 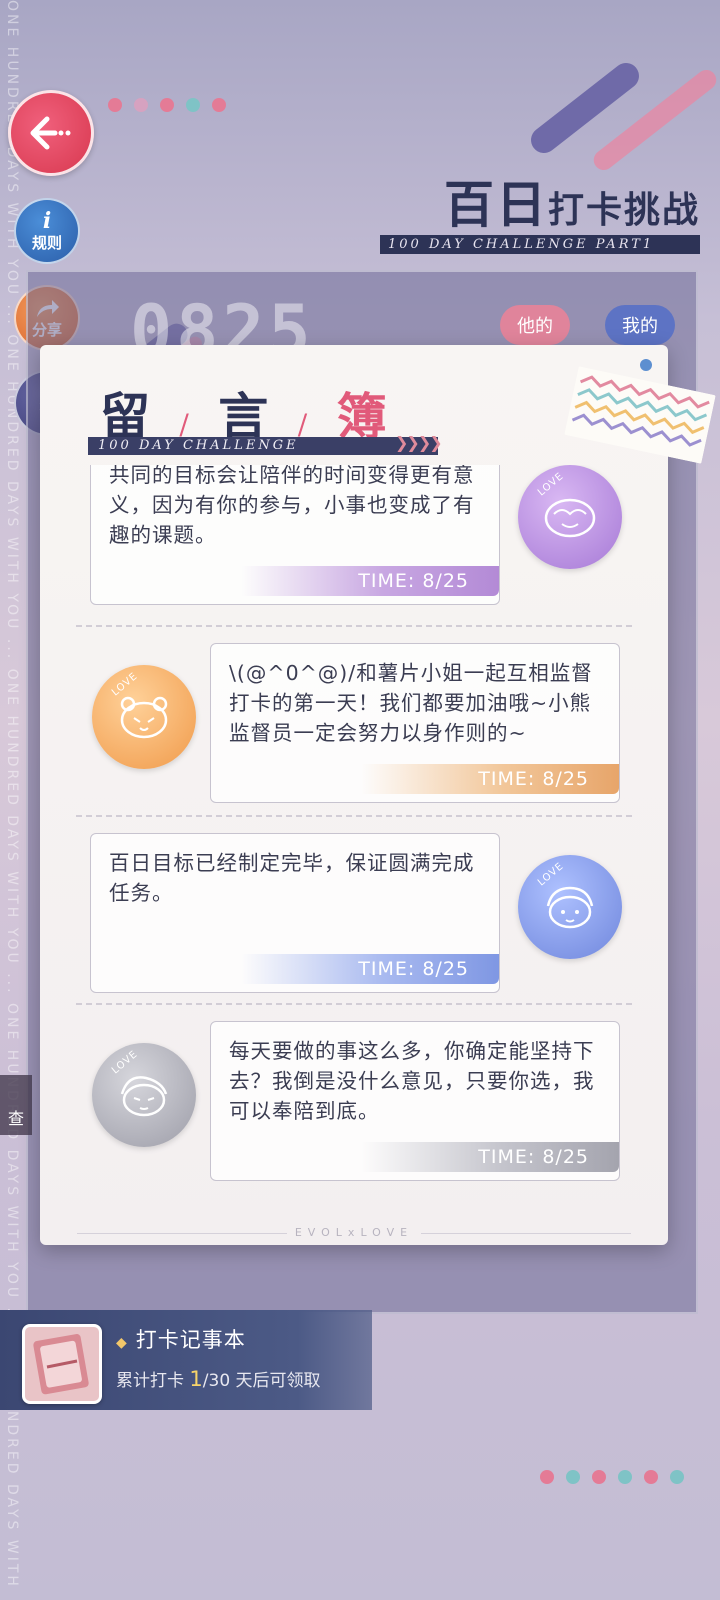 What do you see at coordinates (646, 365) in the screenshot?
I see `blue-dot-icon` at bounding box center [646, 365].